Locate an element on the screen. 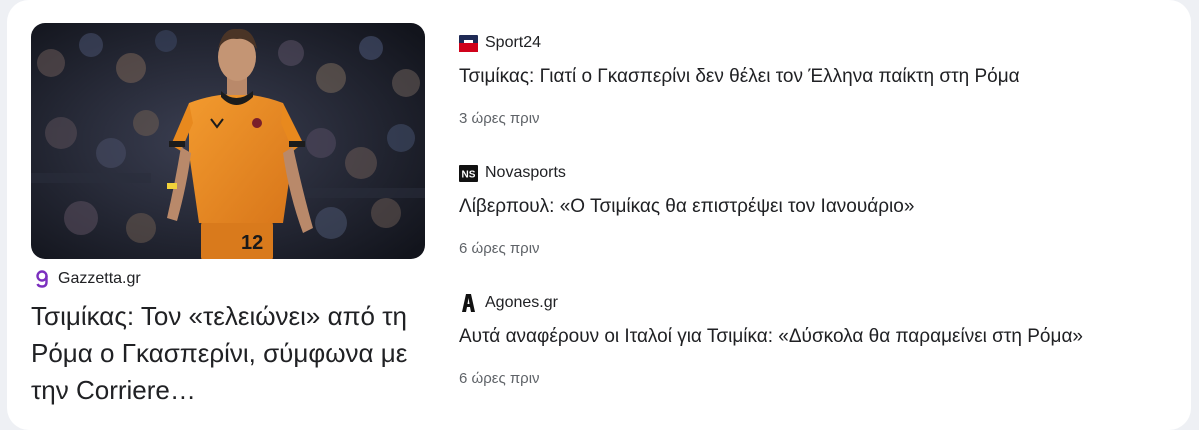 The height and width of the screenshot is (430, 1199). jersey-number: 12 is located at coordinates (252, 243).